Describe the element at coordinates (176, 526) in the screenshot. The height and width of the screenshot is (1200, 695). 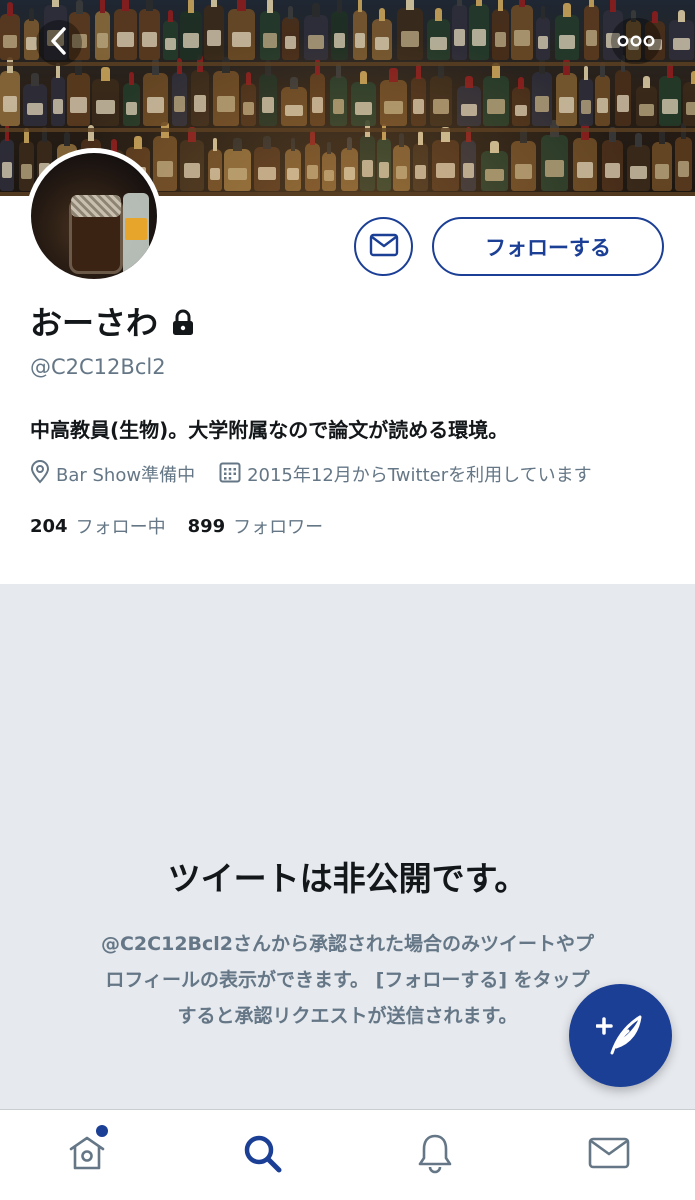
I see `follow-stats: 204 フォロー中 899 フォロワー` at that location.